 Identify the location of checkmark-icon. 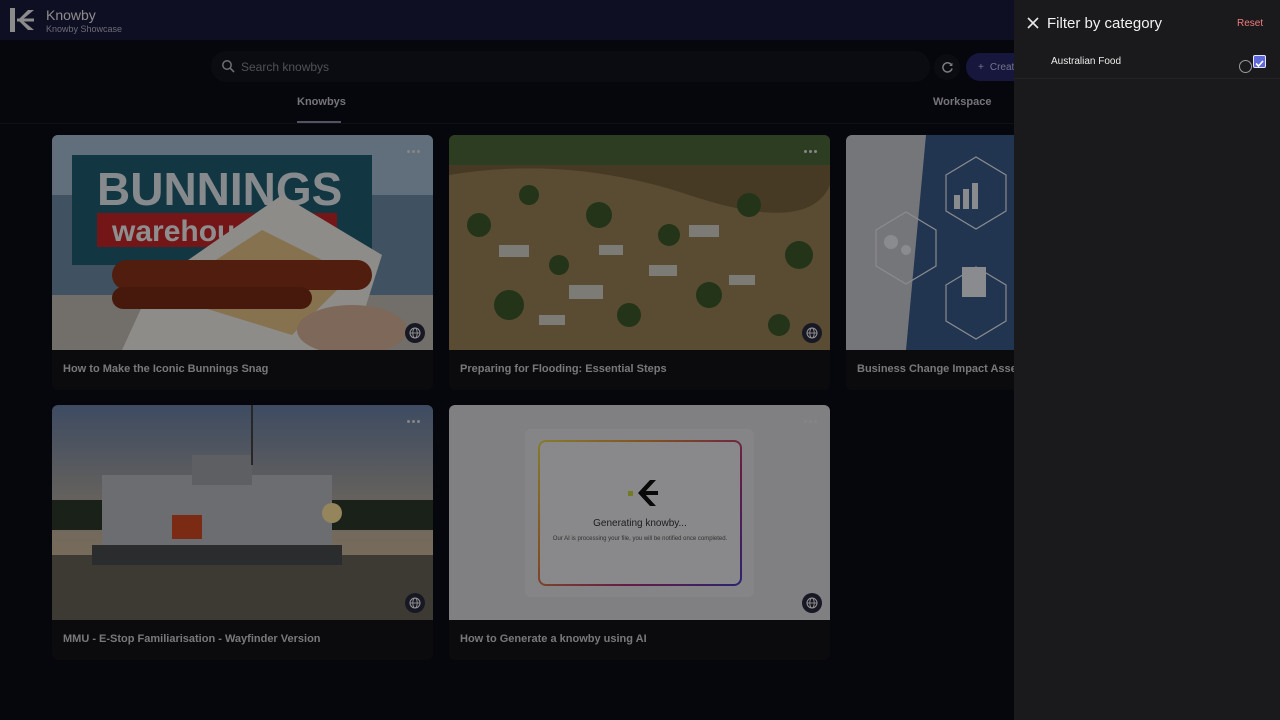
(1259, 64).